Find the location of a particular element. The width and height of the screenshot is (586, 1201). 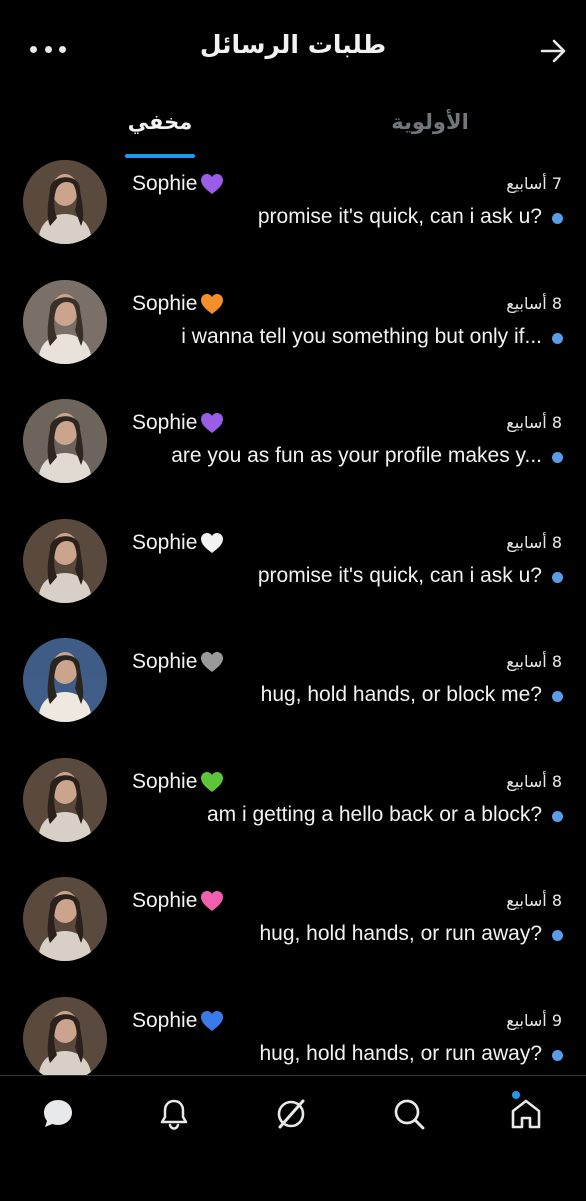

timestamp: 9 أسابيع is located at coordinates (534, 1020).